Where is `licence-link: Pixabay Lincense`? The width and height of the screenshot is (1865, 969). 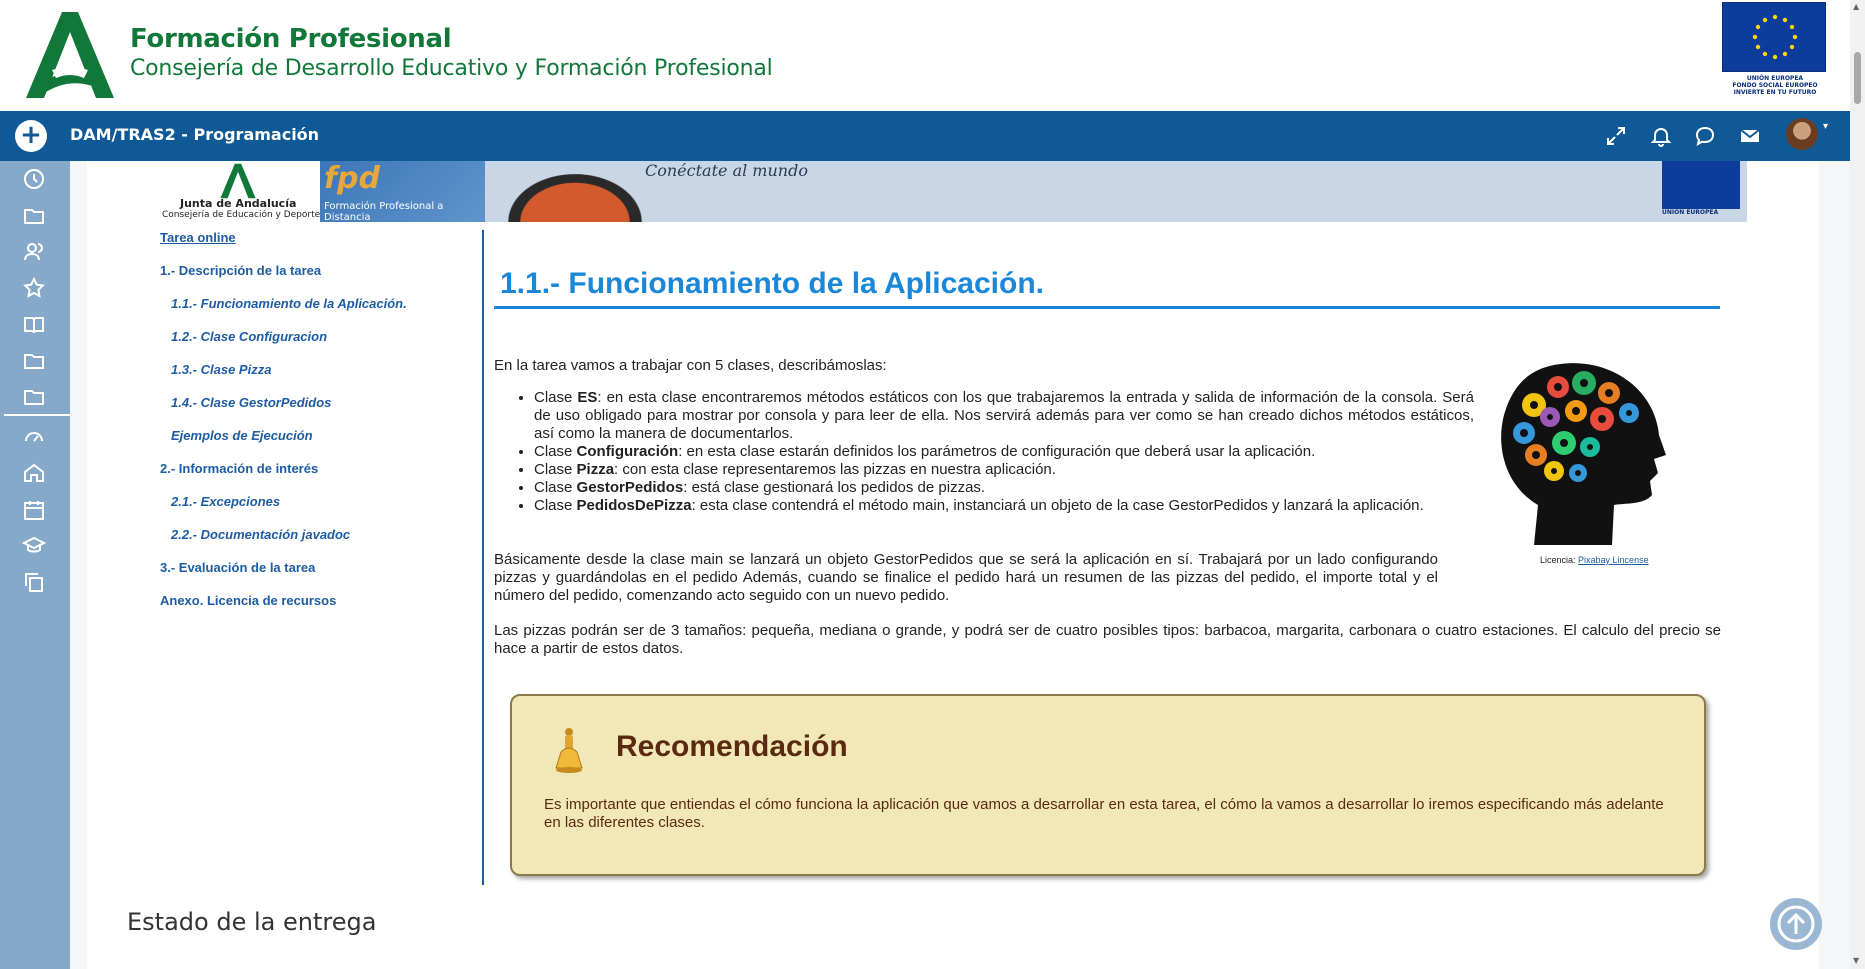
licence-link: Pixabay Lincense is located at coordinates (1613, 560).